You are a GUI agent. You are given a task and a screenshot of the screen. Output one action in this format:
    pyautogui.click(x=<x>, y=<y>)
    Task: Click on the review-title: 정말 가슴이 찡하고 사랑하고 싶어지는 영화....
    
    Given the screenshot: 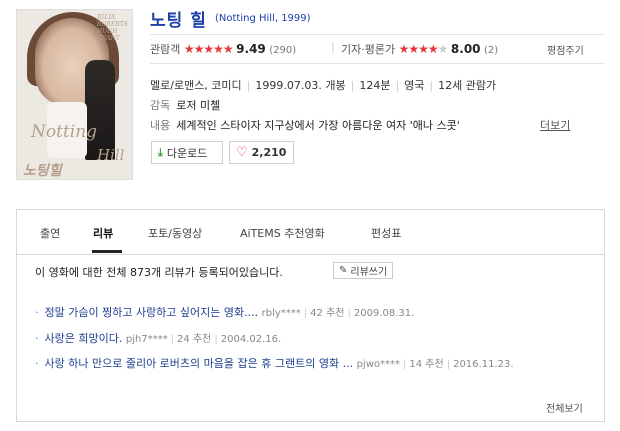 What is the action you would take?
    pyautogui.click(x=152, y=312)
    